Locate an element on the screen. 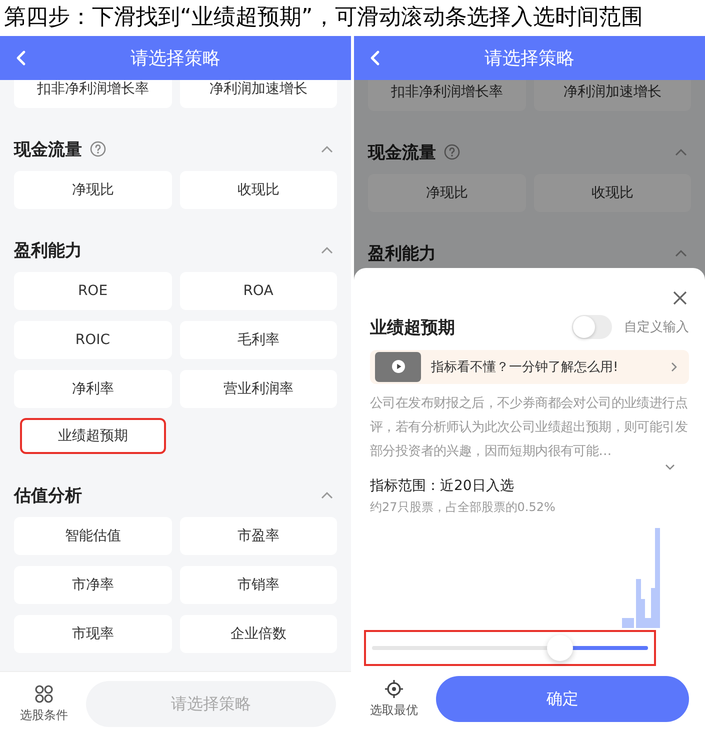 The width and height of the screenshot is (705, 736). stock-count-note: 约27只股票，占全部股票的0.52% is located at coordinates (463, 507).